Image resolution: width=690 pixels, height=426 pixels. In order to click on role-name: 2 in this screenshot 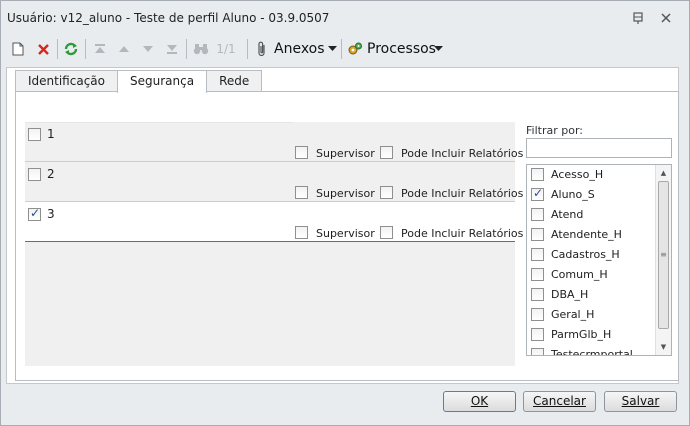, I will do `click(51, 174)`.